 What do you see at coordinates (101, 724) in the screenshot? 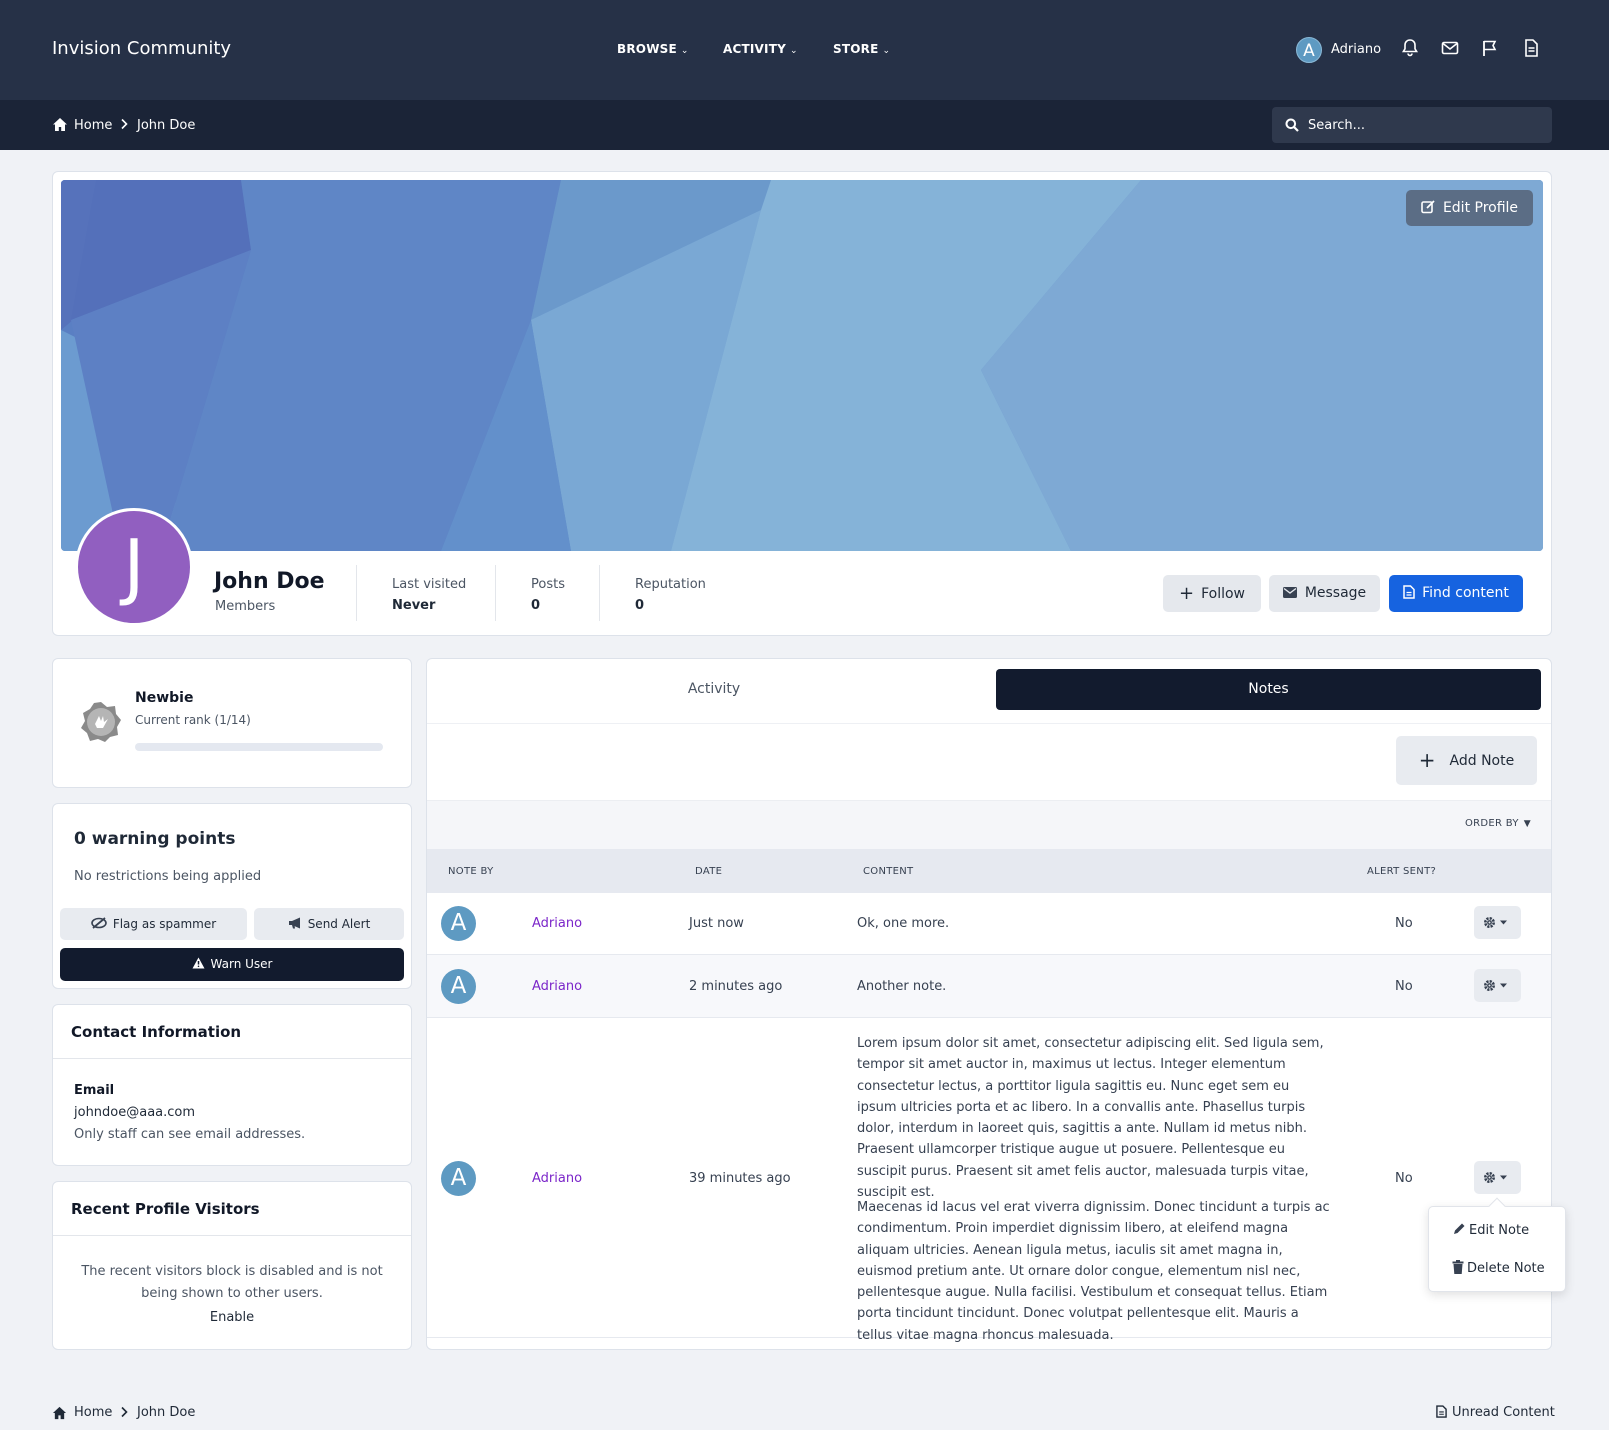
I see `rank-badge-icon` at bounding box center [101, 724].